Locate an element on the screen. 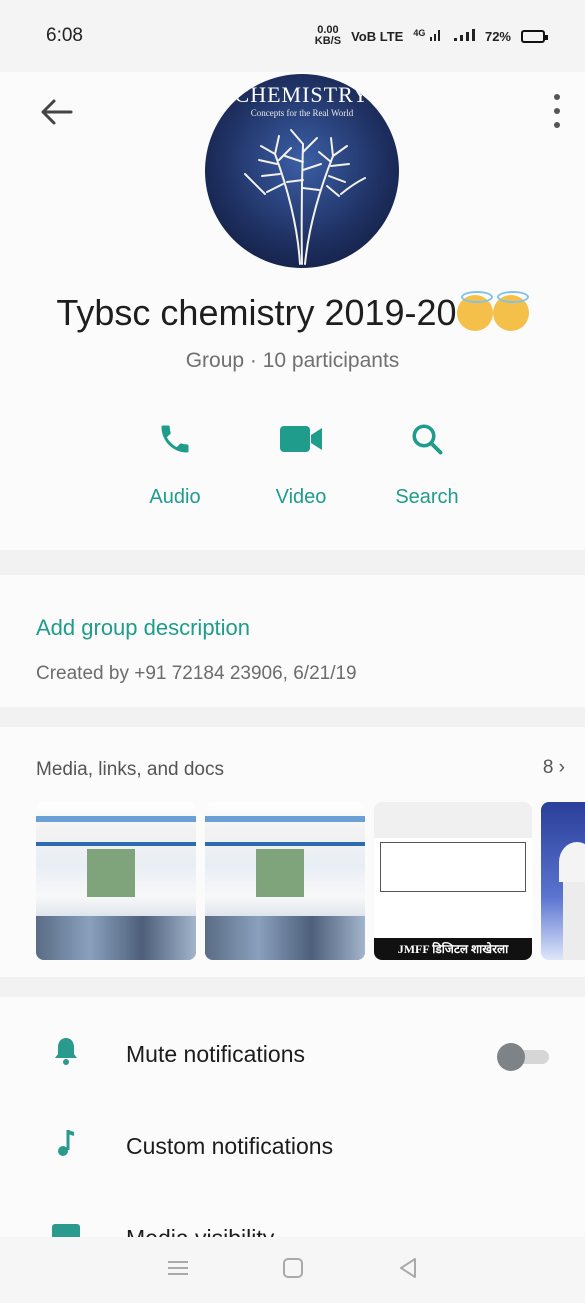 The width and height of the screenshot is (585, 1303). image-icon is located at coordinates (66, 1228).